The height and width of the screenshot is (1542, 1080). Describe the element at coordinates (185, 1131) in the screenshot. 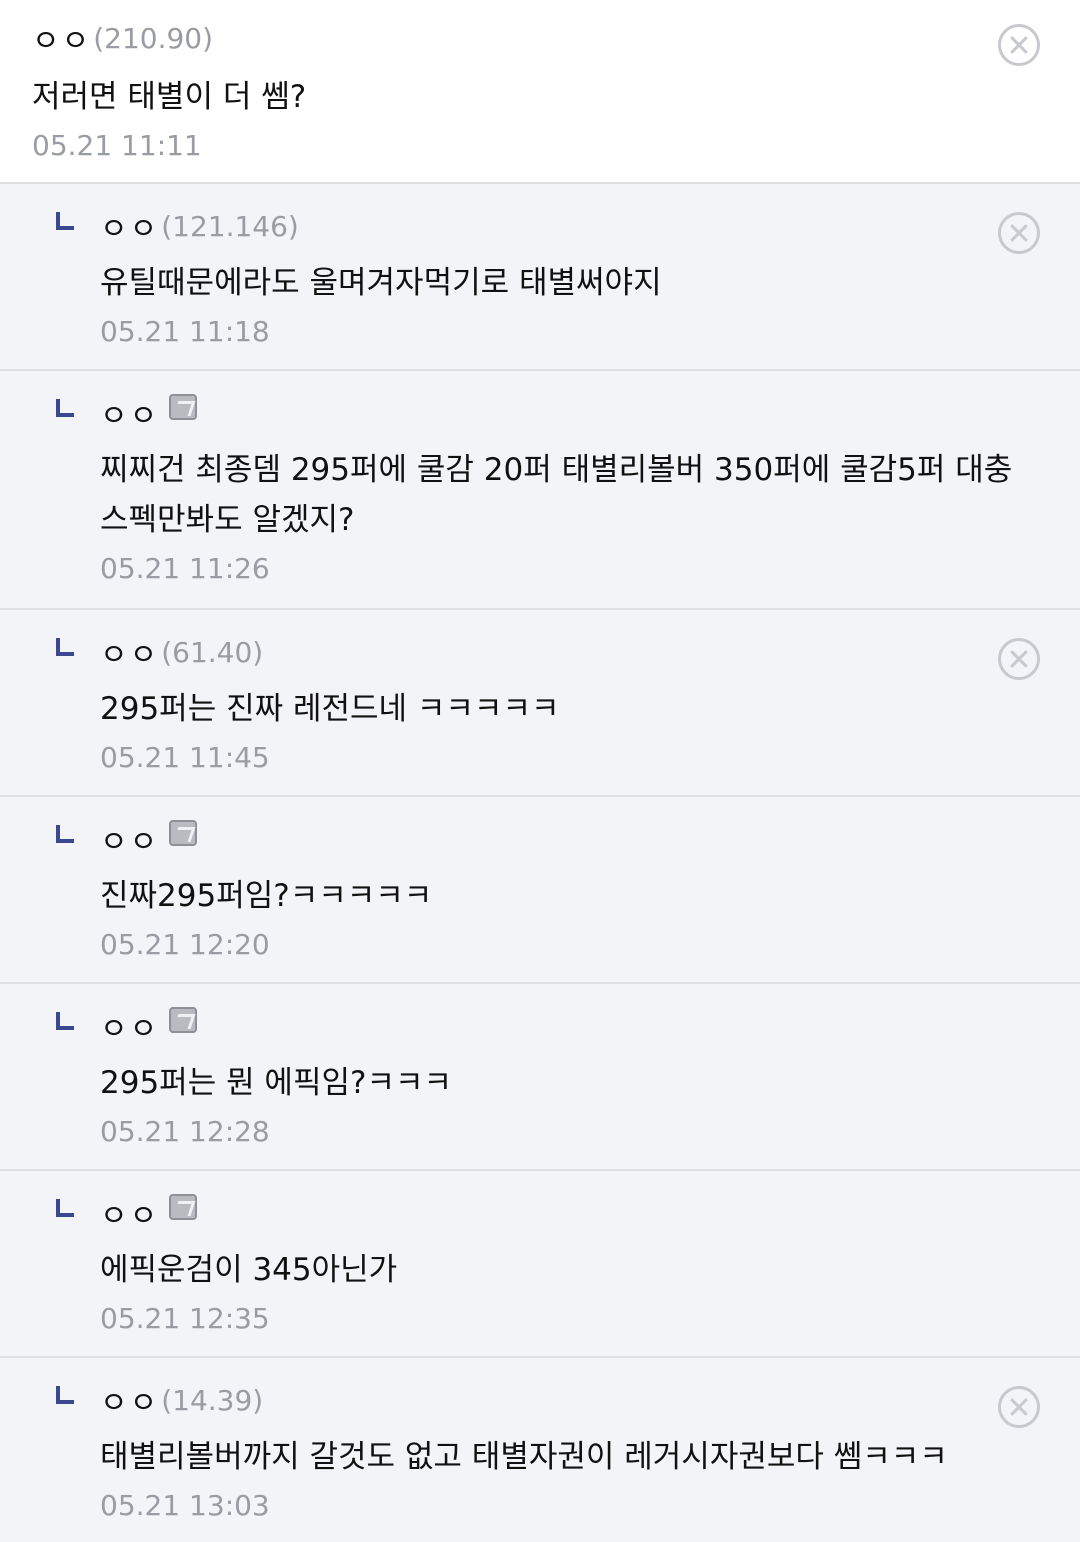

I see `comment-date: 05.21 12:28` at that location.